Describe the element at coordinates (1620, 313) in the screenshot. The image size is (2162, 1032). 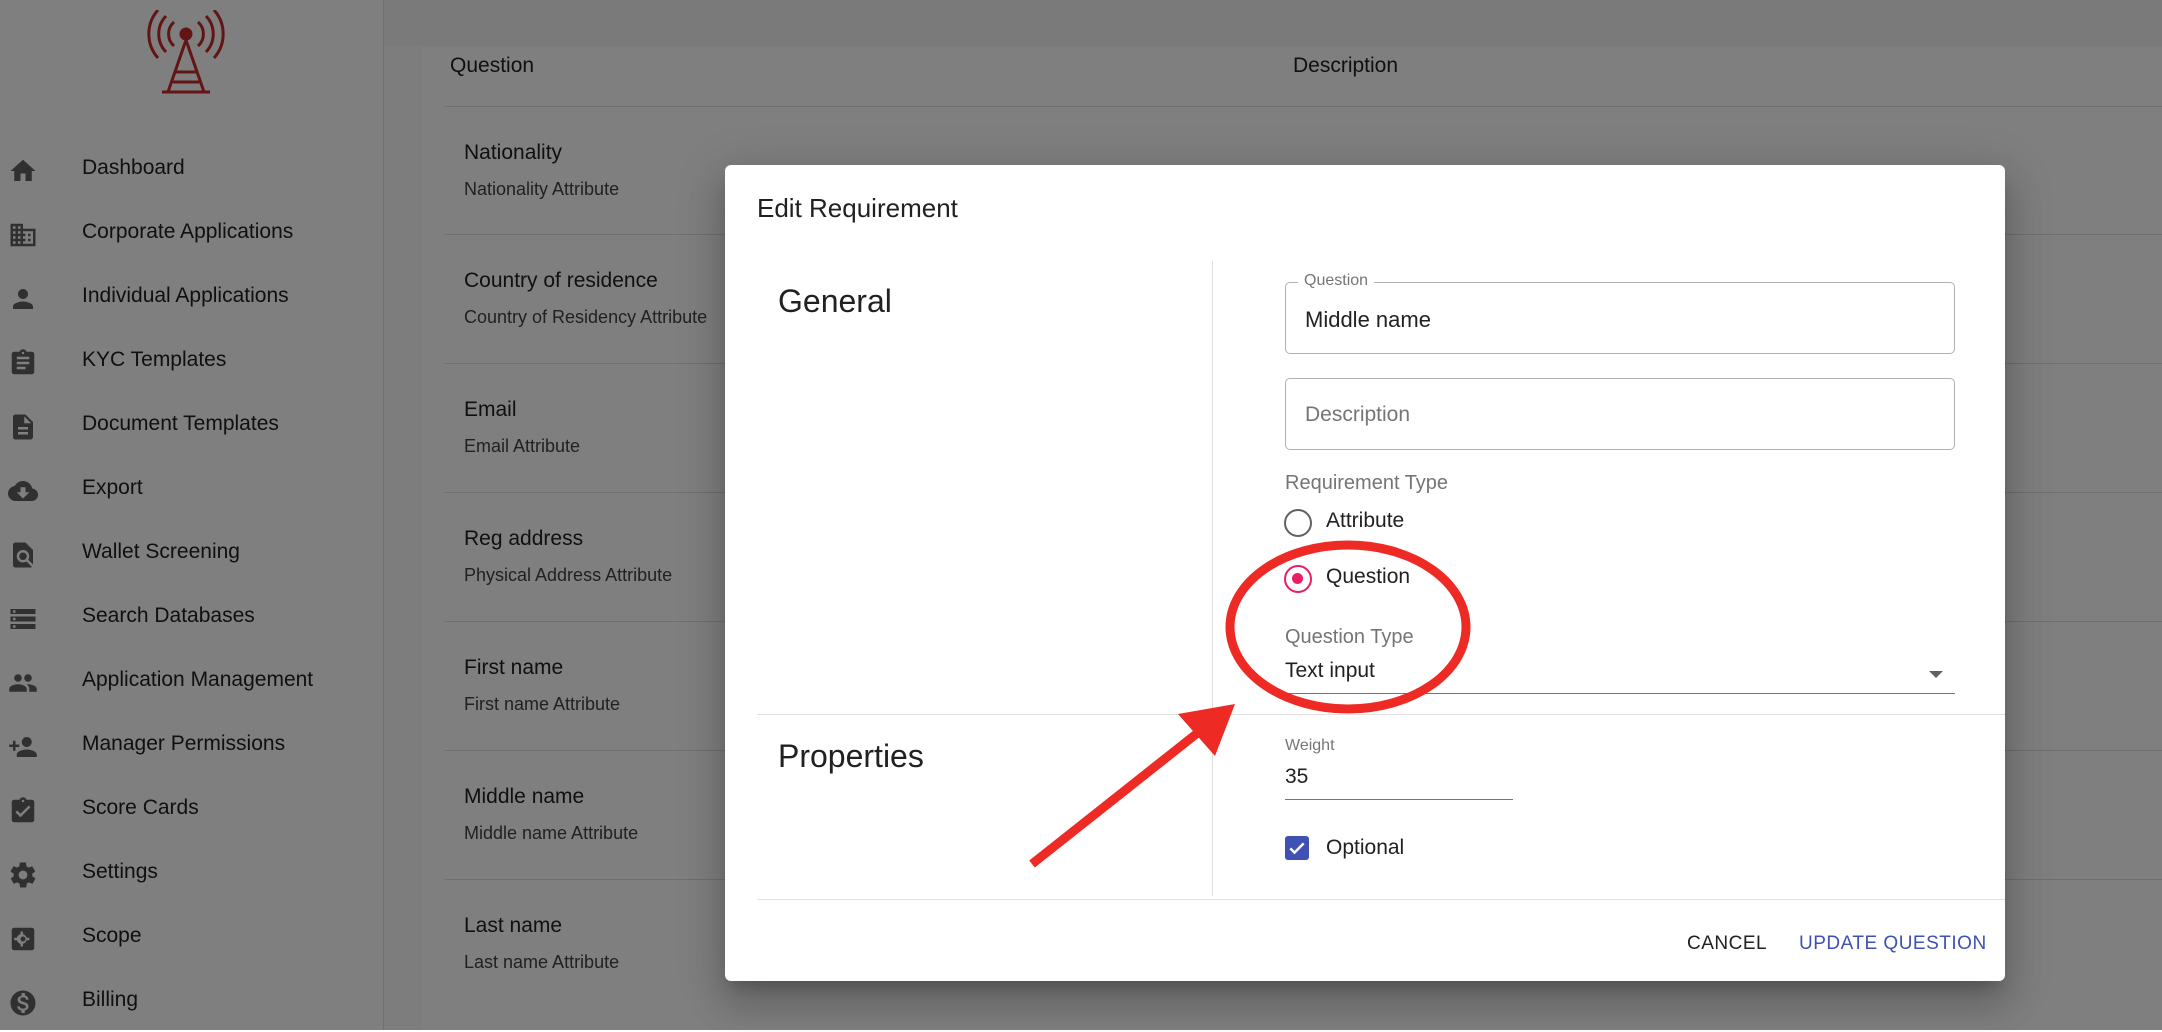
I see `question-field: Question Middle name` at that location.